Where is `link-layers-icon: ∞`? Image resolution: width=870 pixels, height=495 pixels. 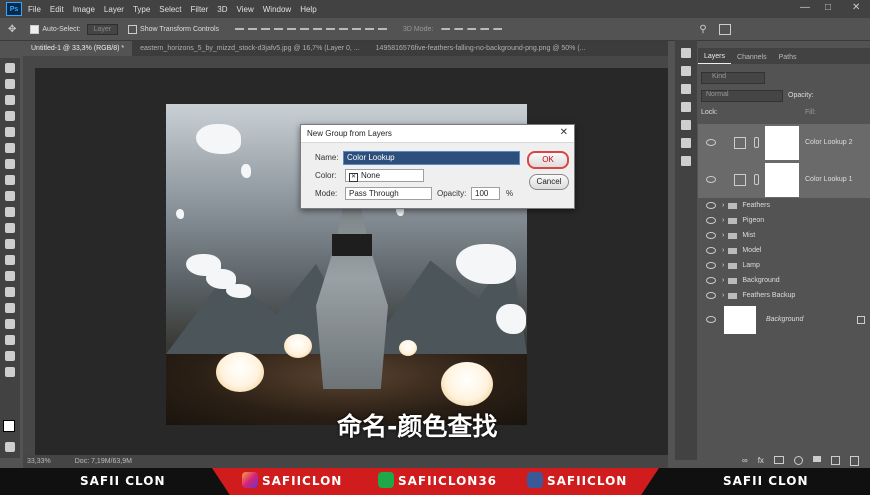
link-layers-icon: ∞ is located at coordinates (745, 461).